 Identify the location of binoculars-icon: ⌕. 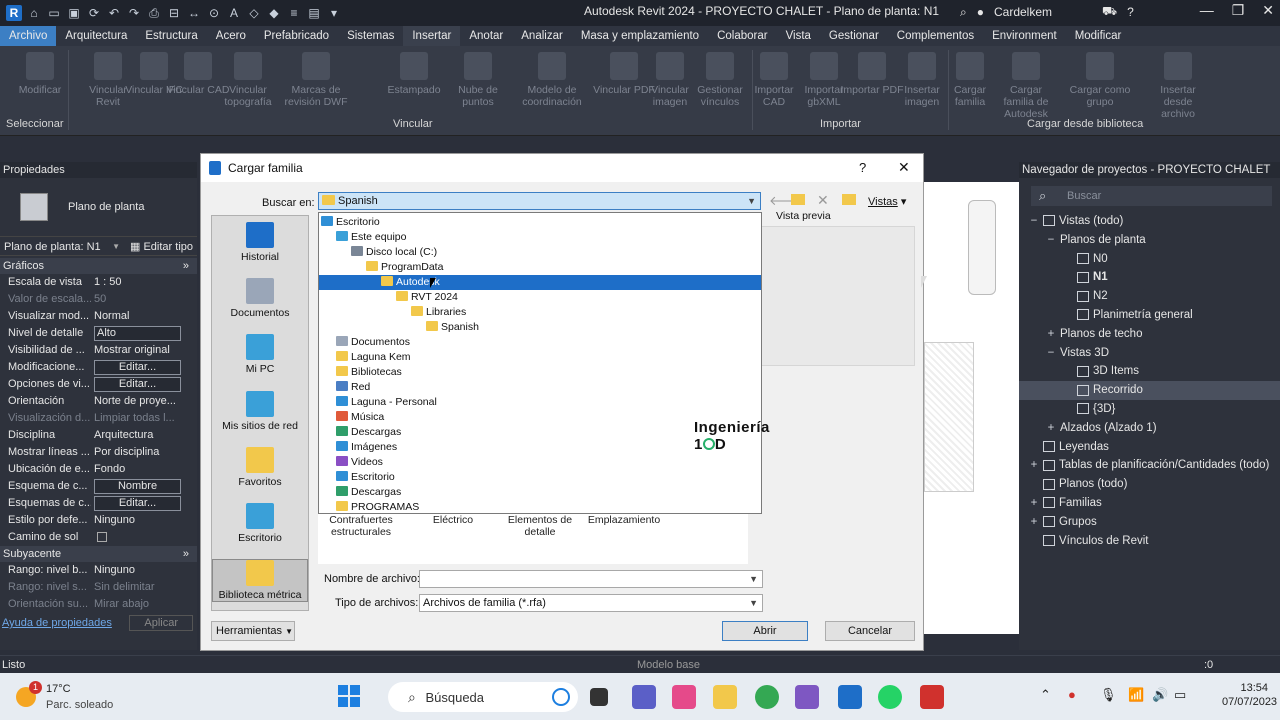
(963, 12).